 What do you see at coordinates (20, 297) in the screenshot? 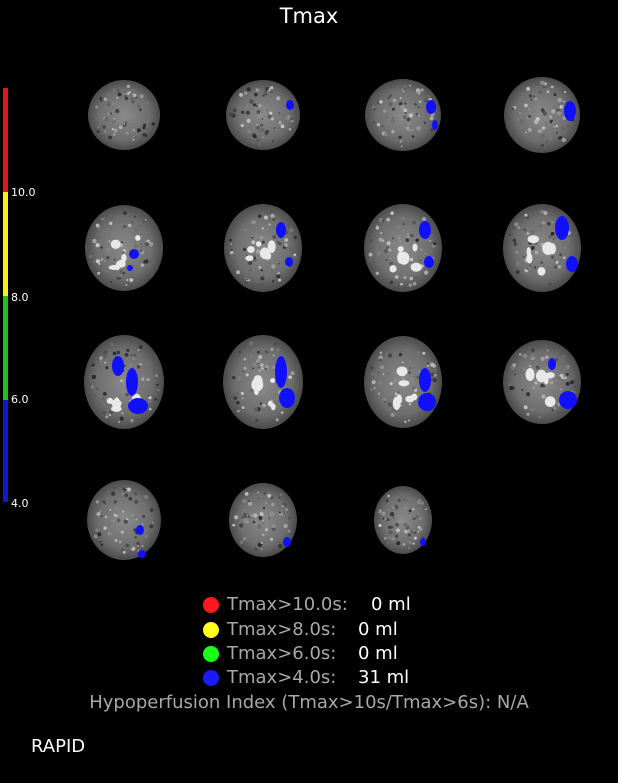
I see `scale-tick-8: 8.0` at bounding box center [20, 297].